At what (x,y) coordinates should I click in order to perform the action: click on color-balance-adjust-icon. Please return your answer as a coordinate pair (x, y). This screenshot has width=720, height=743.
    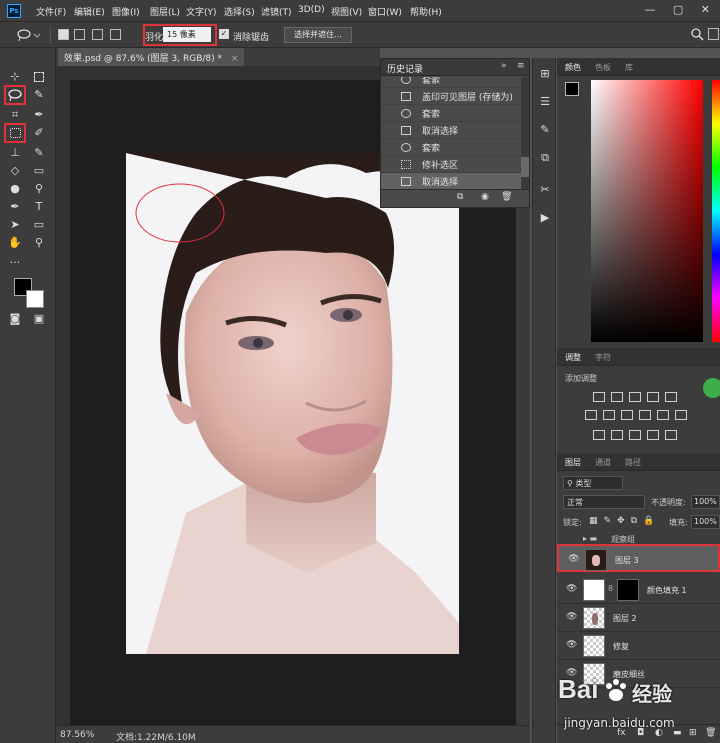
    Looking at the image, I should click on (609, 415).